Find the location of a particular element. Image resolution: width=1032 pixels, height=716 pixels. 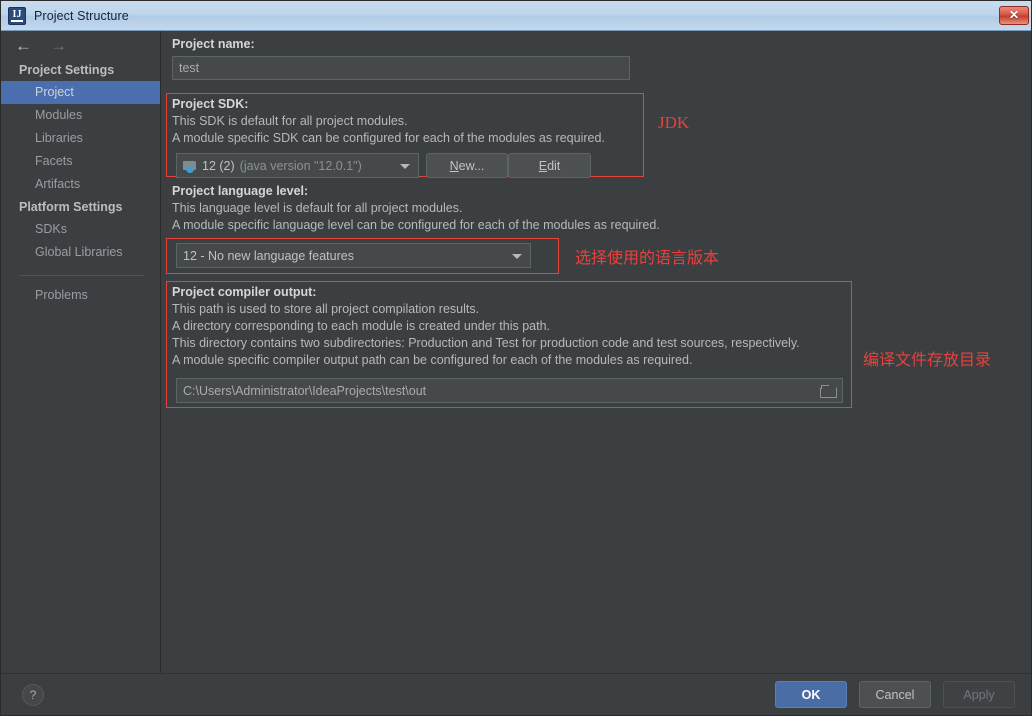

sidebar-item-facets: Facets is located at coordinates (80, 161).